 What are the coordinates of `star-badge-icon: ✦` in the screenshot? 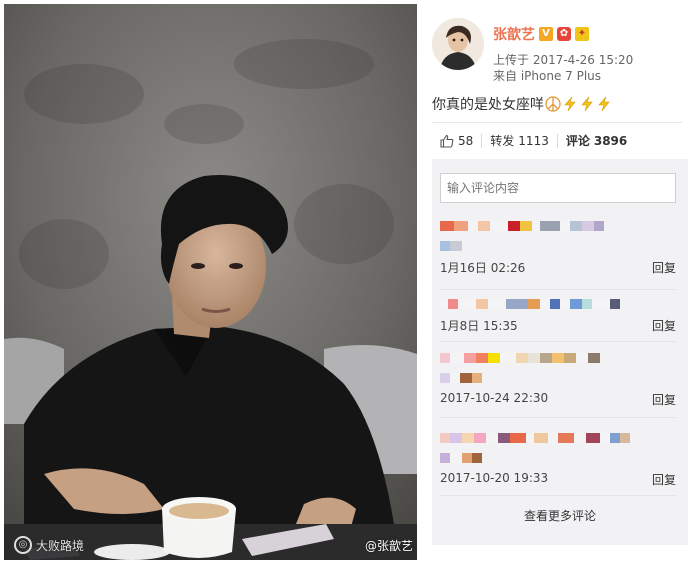 It's located at (582, 34).